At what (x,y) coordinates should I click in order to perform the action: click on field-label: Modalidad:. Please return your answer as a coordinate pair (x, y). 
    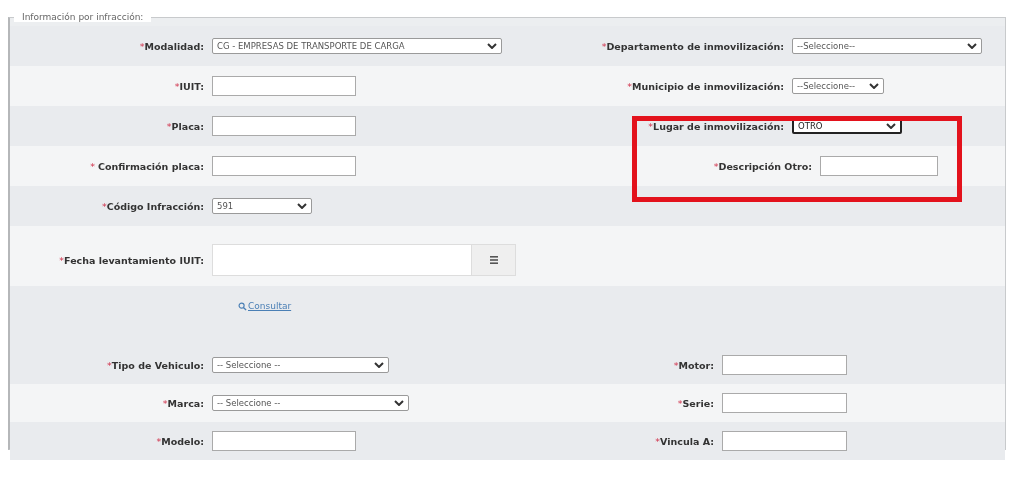
    Looking at the image, I should click on (174, 46).